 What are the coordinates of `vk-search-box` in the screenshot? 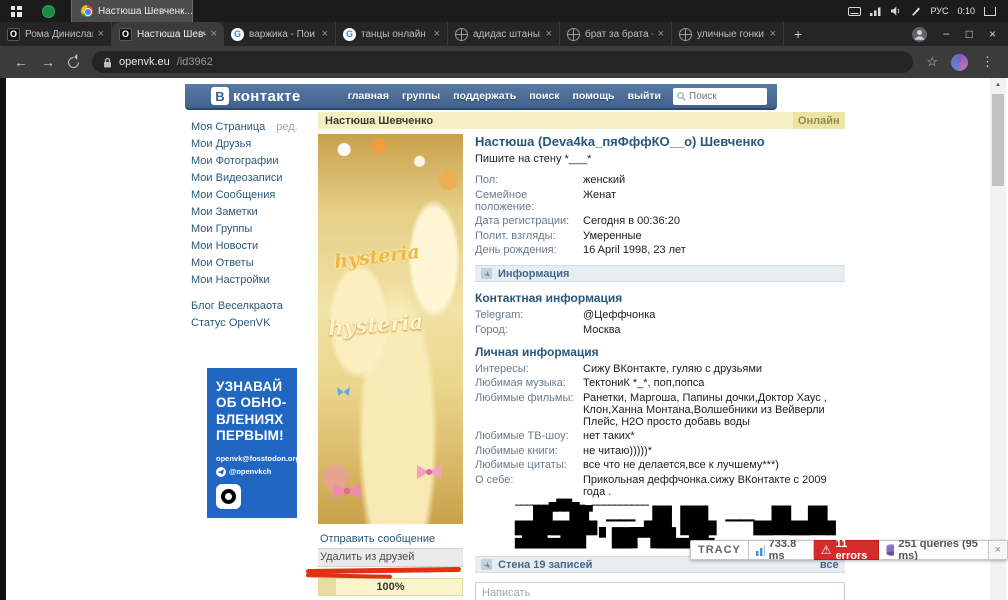 It's located at (720, 96).